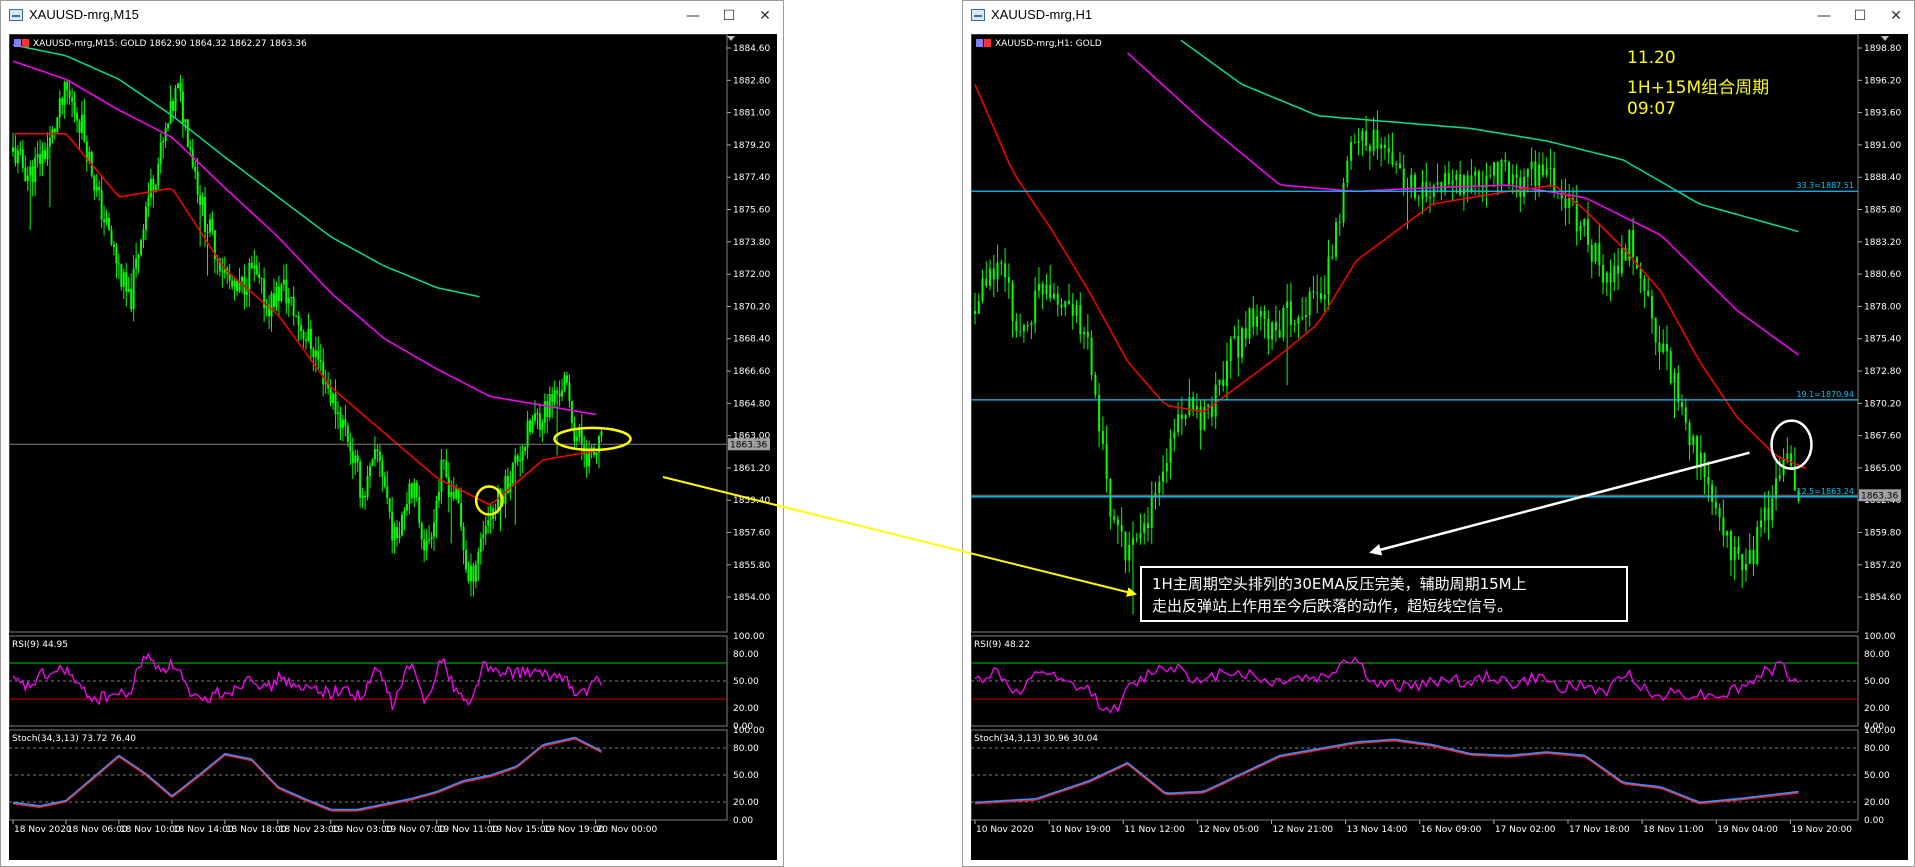 The width and height of the screenshot is (1915, 867). I want to click on time-axis-label: 17 Nov 18:00, so click(1599, 830).